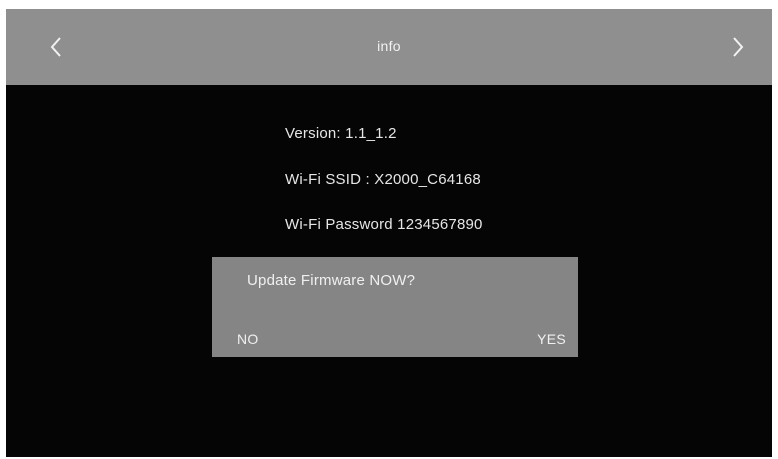  I want to click on version-text: Version: 1.1_1.2, so click(341, 133).